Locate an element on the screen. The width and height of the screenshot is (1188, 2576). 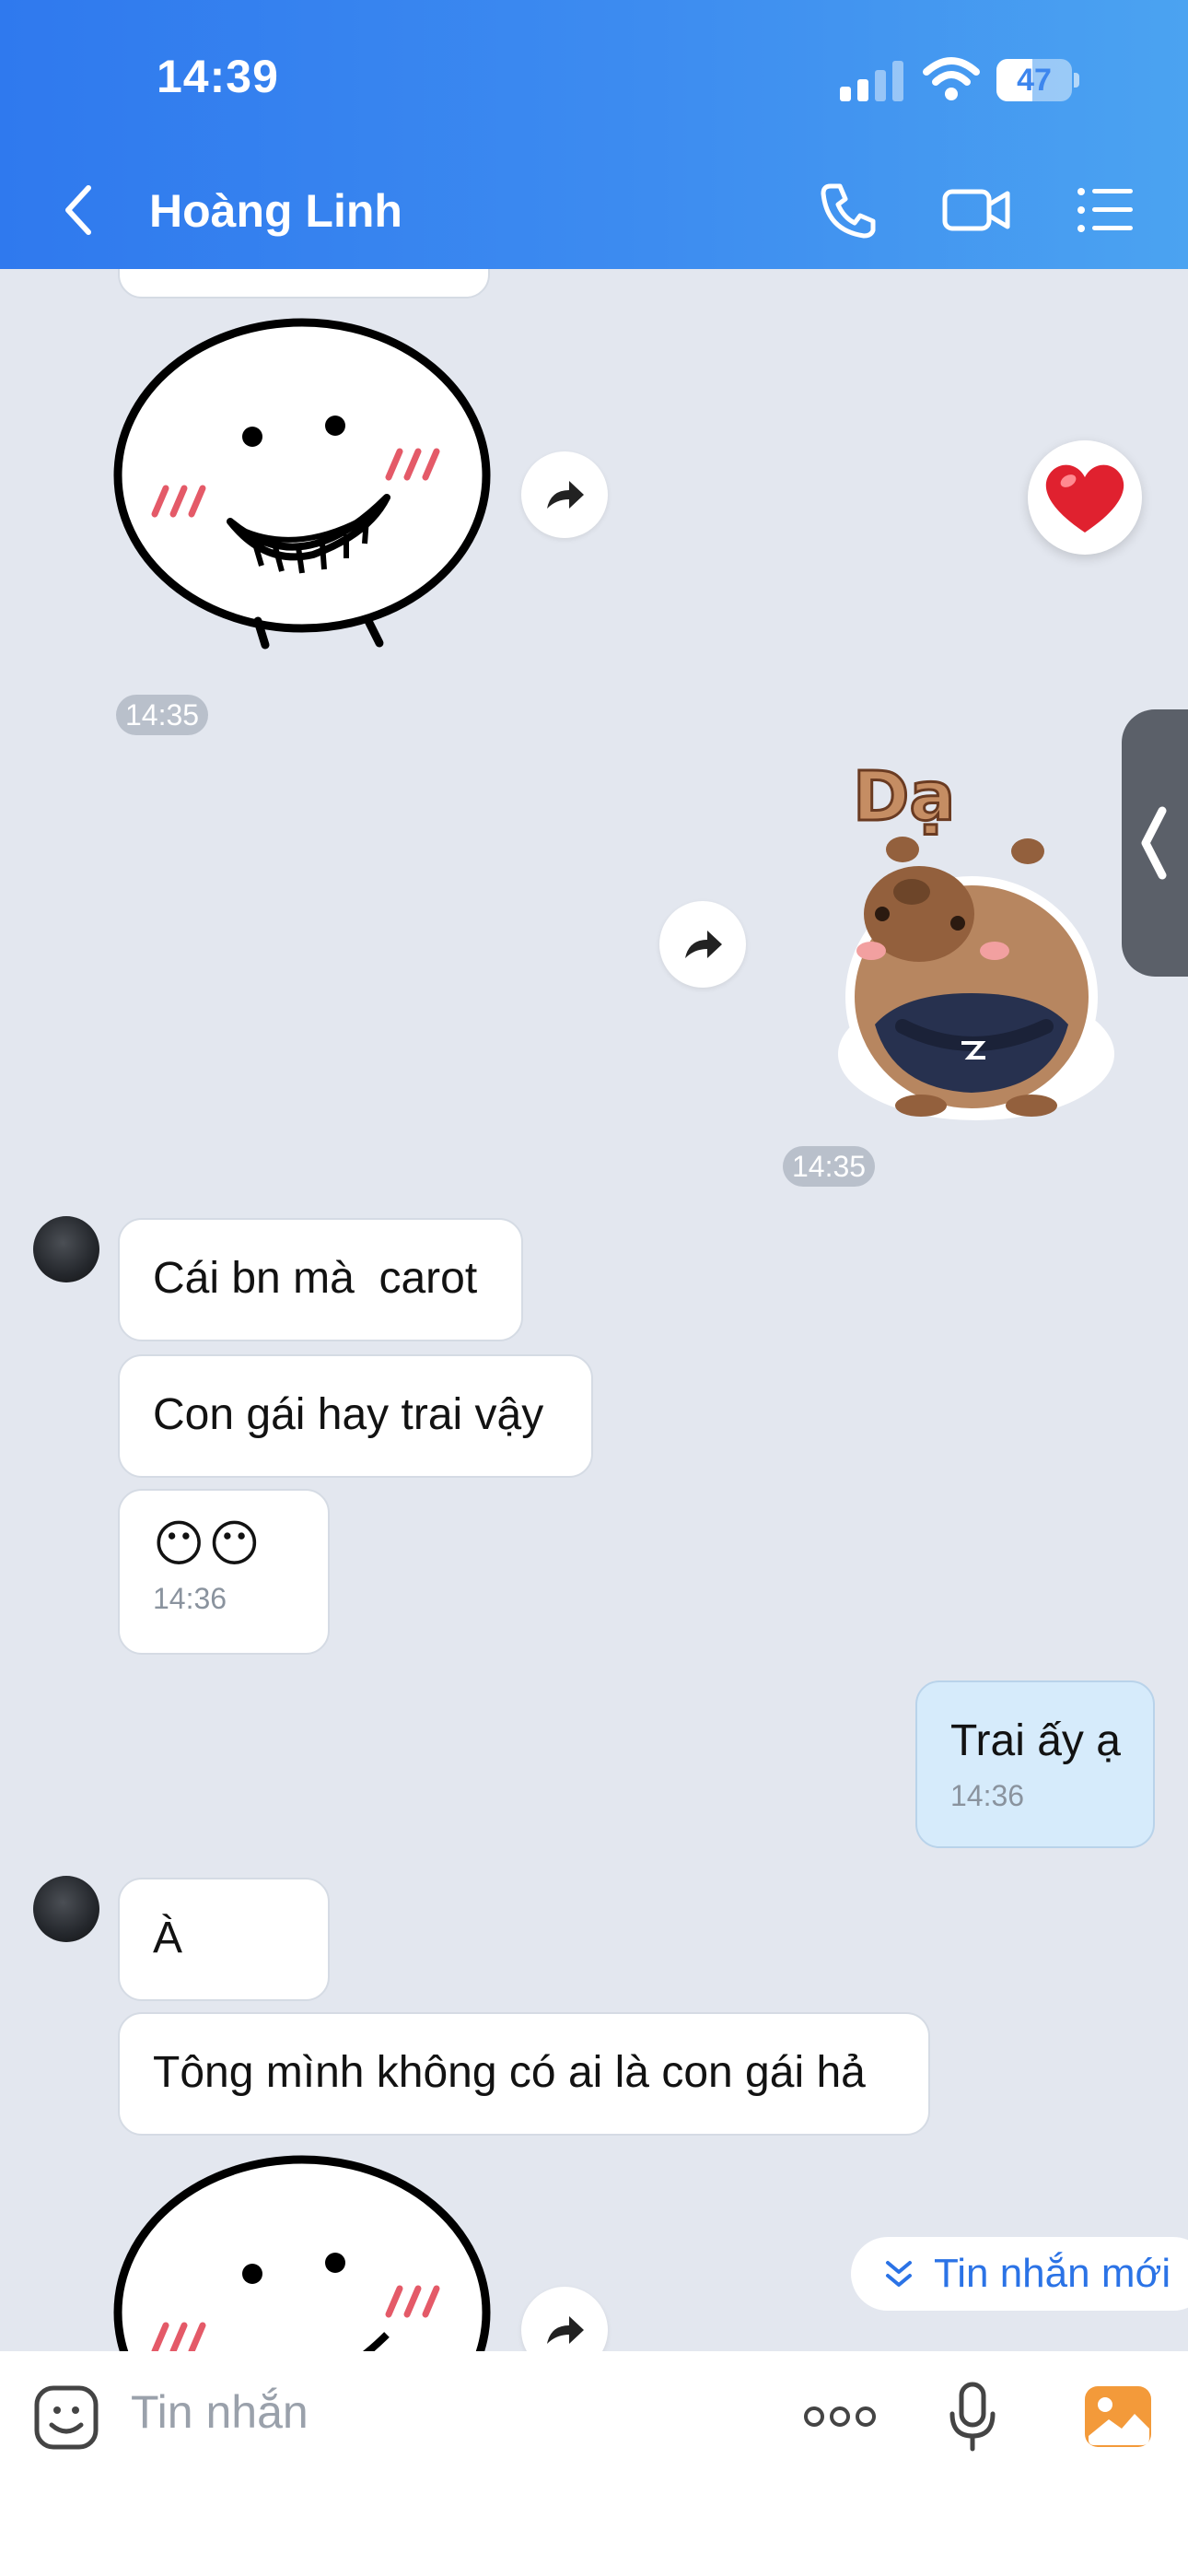
message-text: À is located at coordinates (168, 1938).